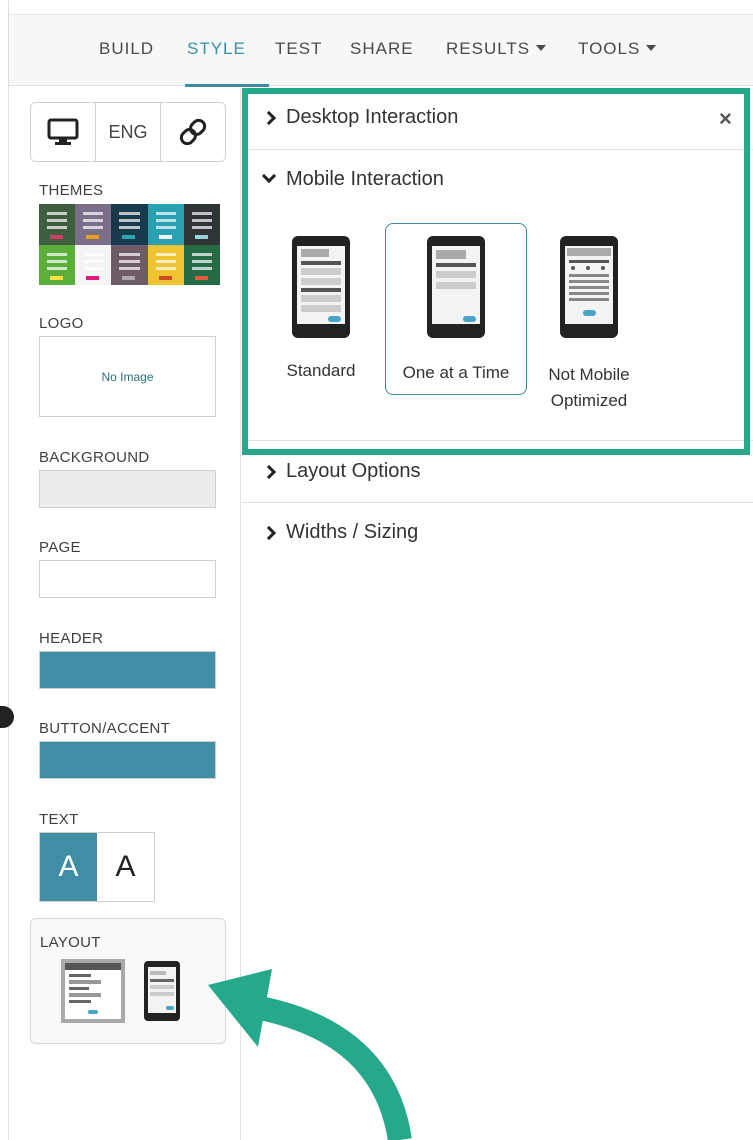  What do you see at coordinates (71, 190) in the screenshot?
I see `themes-label: THEMES` at bounding box center [71, 190].